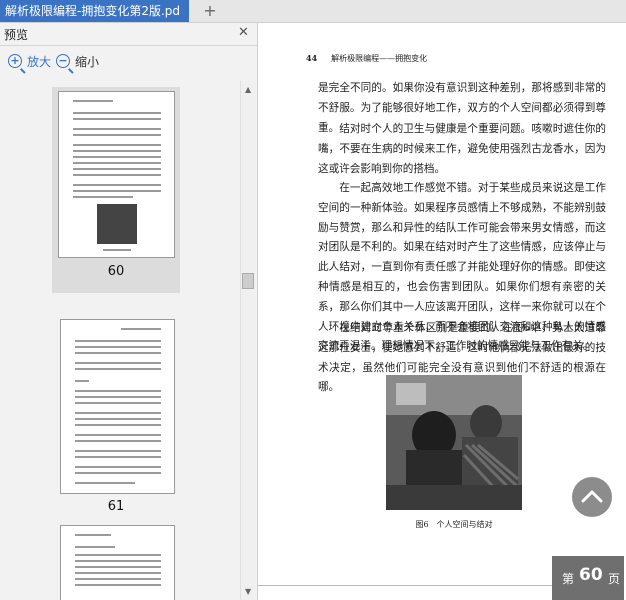  What do you see at coordinates (313, 11) in the screenshot?
I see `tab-bar: 解析极限编程-拥抱变化第2版.pd +` at bounding box center [313, 11].